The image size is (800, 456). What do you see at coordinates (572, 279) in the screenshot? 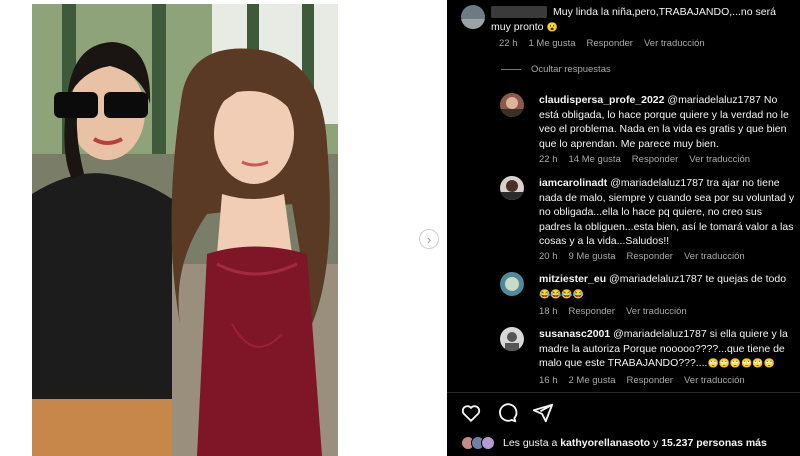
I see `reply-username: mitziester_eu` at bounding box center [572, 279].